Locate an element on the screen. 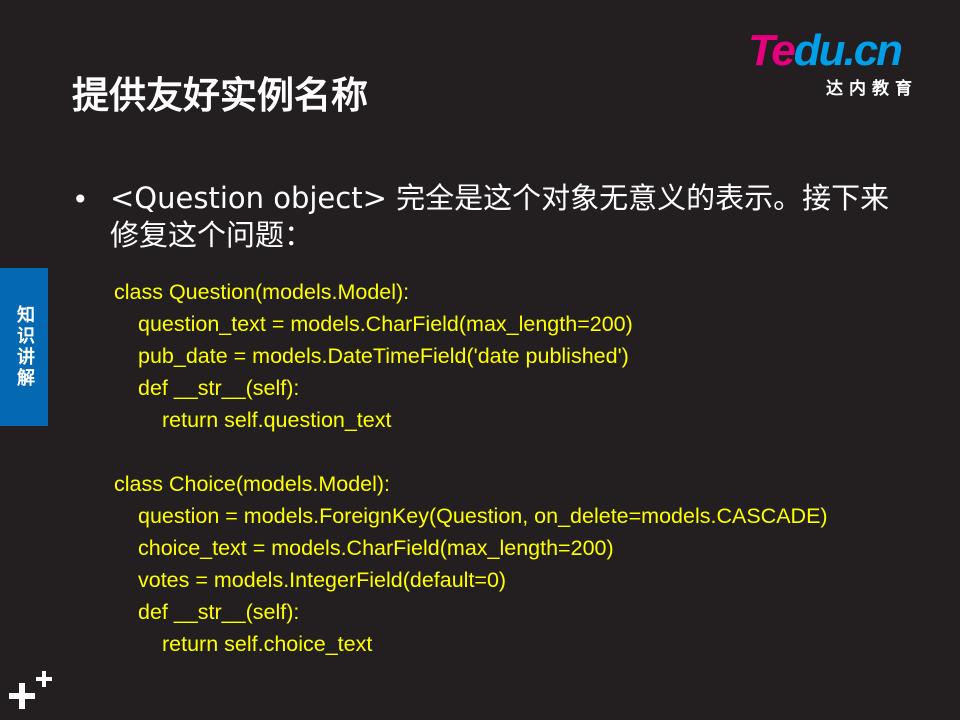 Image resolution: width=960 pixels, height=720 pixels. logo-wordmark-part1: Te is located at coordinates (772, 50).